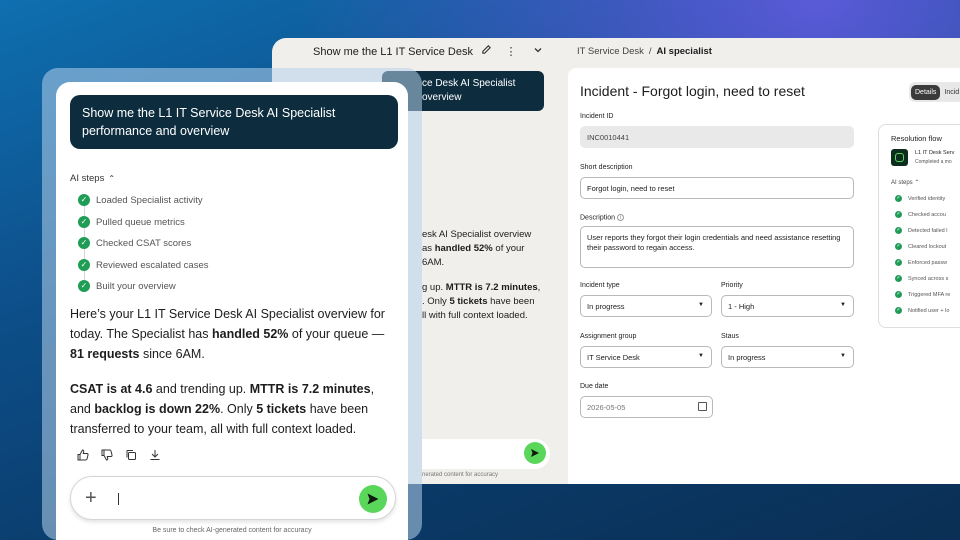 This screenshot has height=540, width=960. I want to click on incident-type-value: In progress, so click(606, 306).